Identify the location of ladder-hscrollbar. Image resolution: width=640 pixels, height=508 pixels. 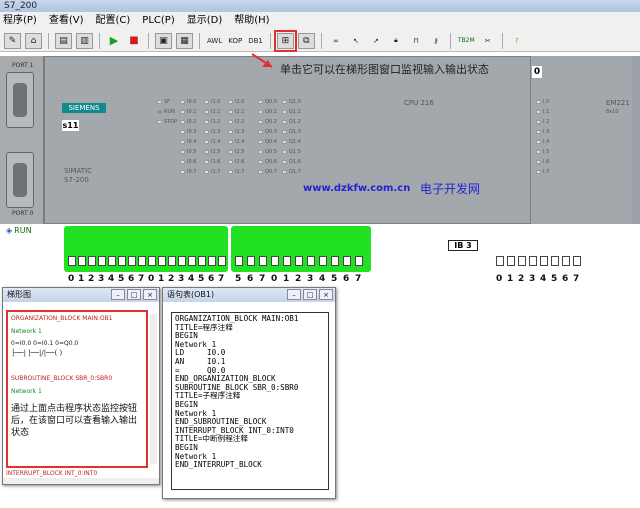
(81, 481).